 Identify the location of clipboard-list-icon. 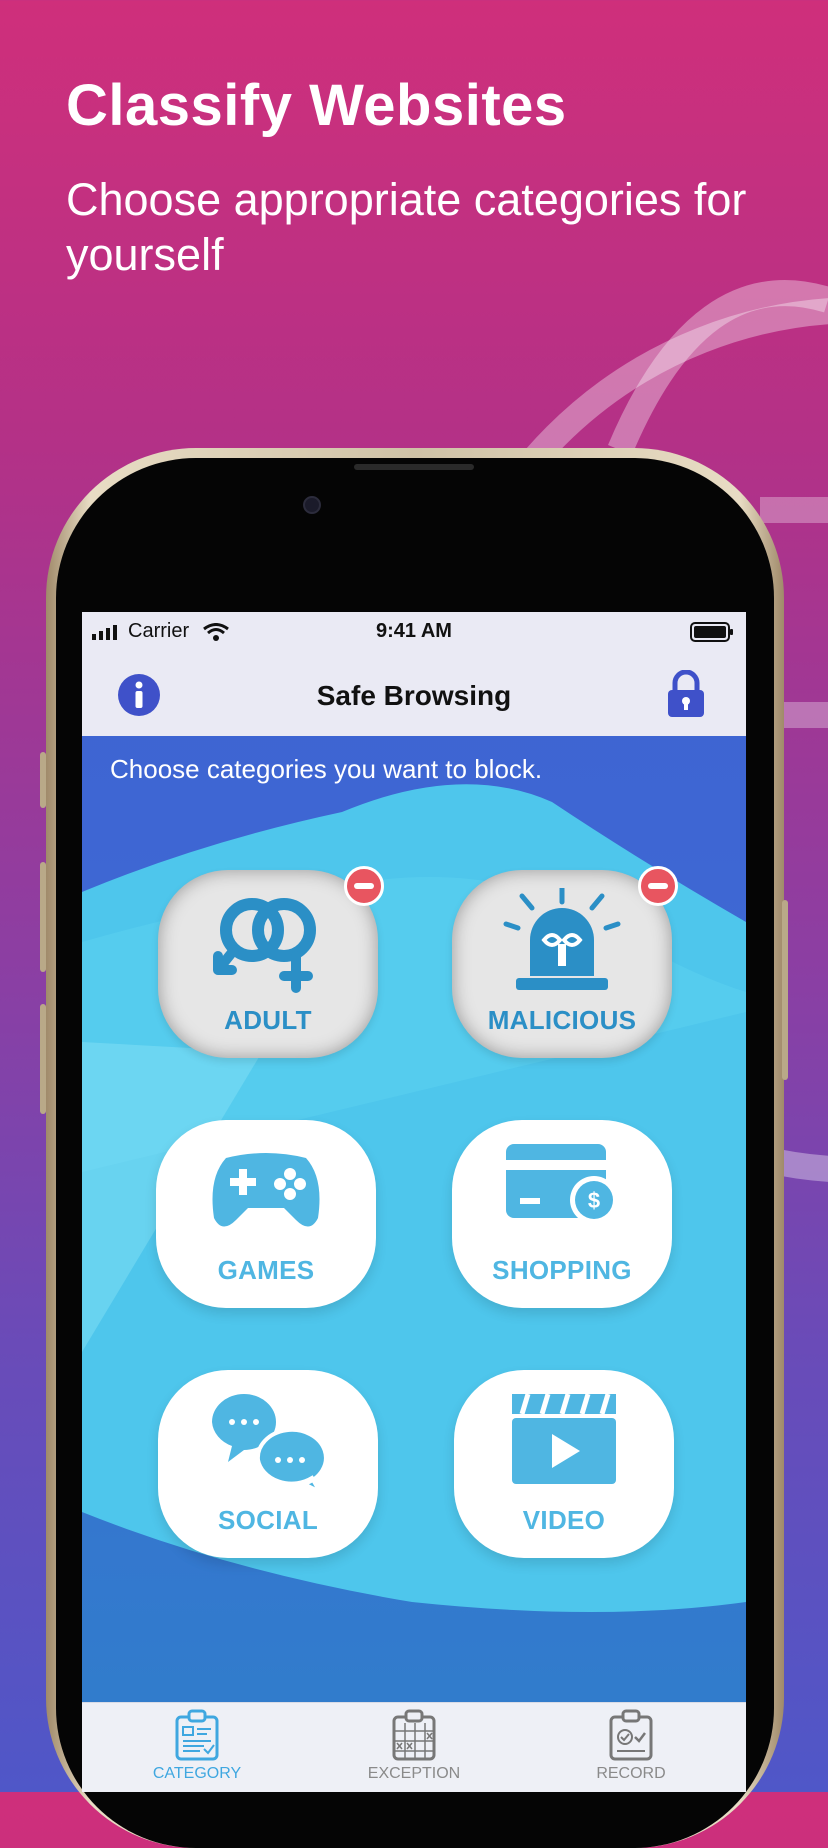
(197, 1735).